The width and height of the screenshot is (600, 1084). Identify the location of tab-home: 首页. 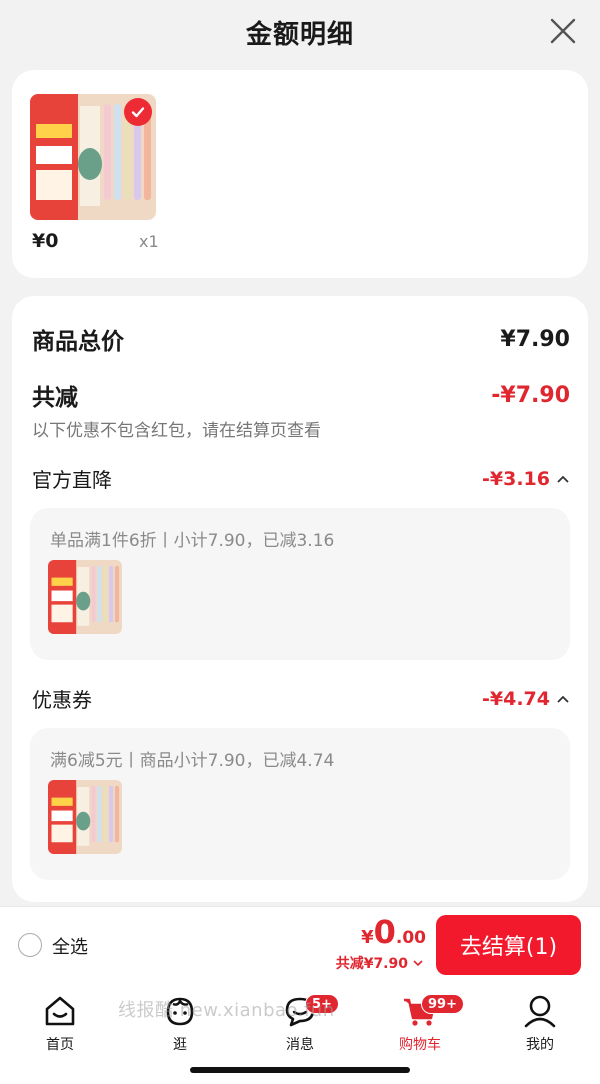
(60, 1024).